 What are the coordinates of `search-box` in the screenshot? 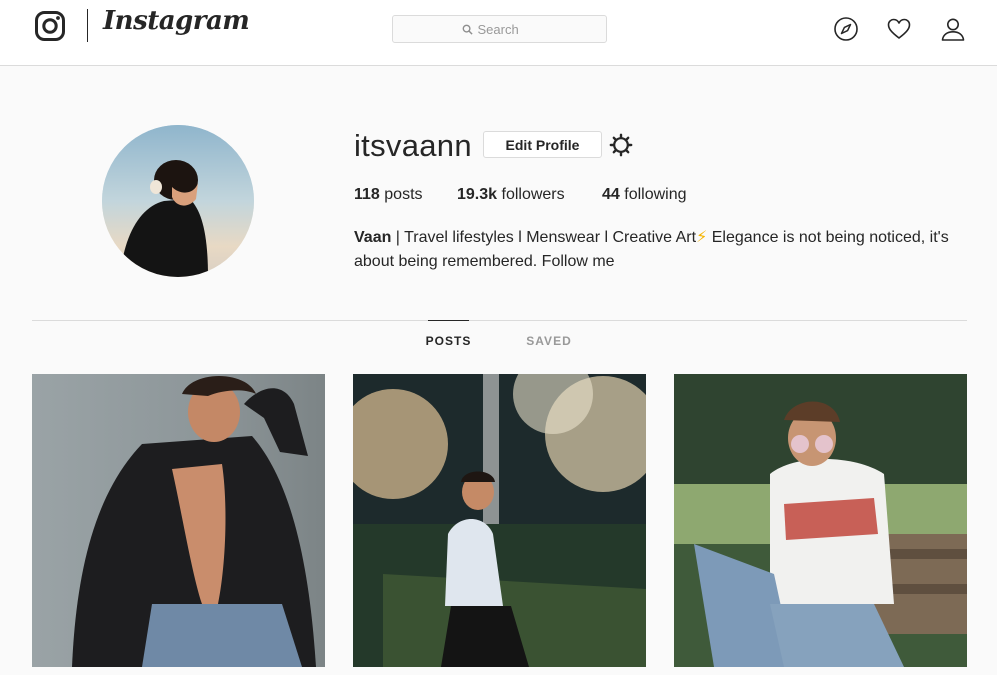 It's located at (499, 29).